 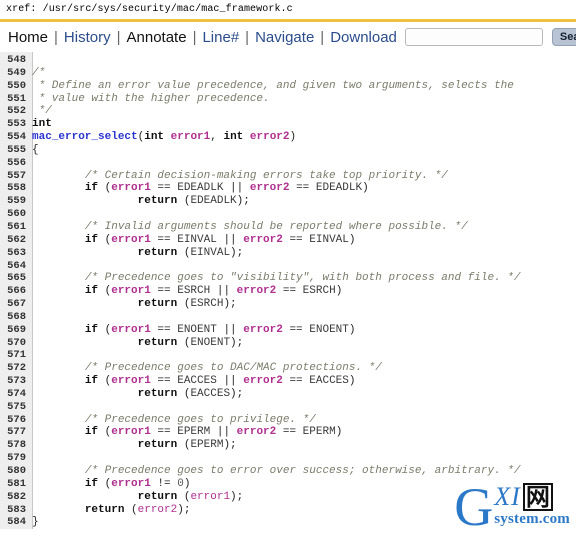 I want to click on line-number: 550, so click(x=16, y=86).